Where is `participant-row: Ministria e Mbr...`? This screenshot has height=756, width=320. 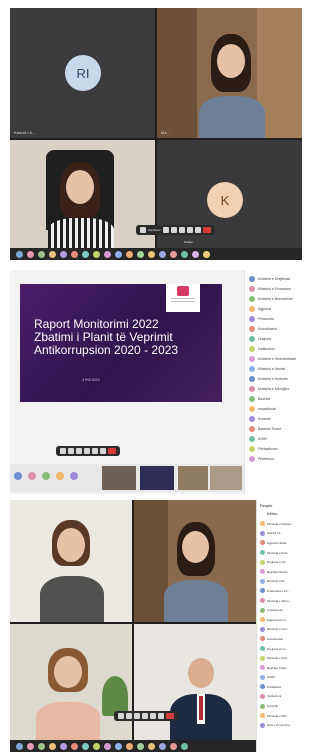 participant-row: Ministria e Mbr... is located at coordinates (279, 716).